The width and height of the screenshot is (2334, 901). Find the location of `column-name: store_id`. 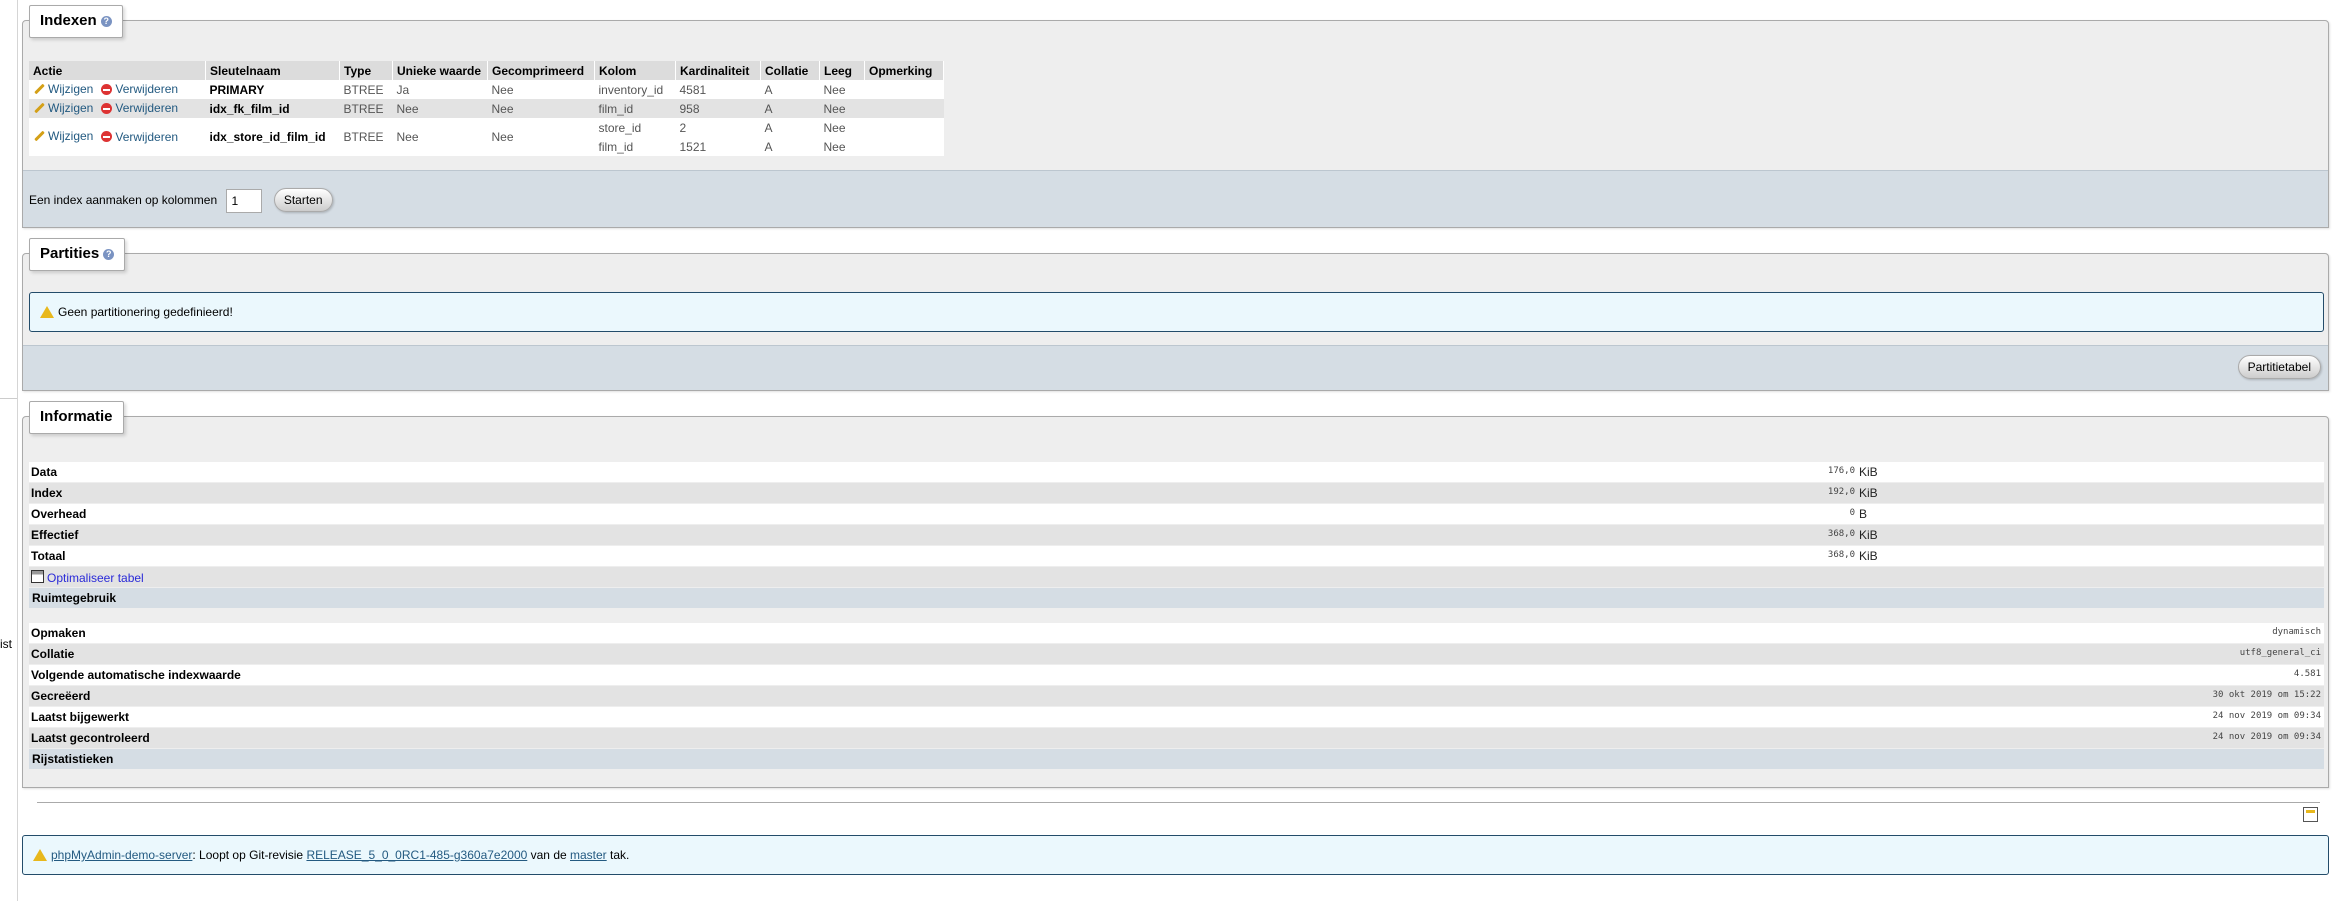

column-name: store_id is located at coordinates (635, 127).